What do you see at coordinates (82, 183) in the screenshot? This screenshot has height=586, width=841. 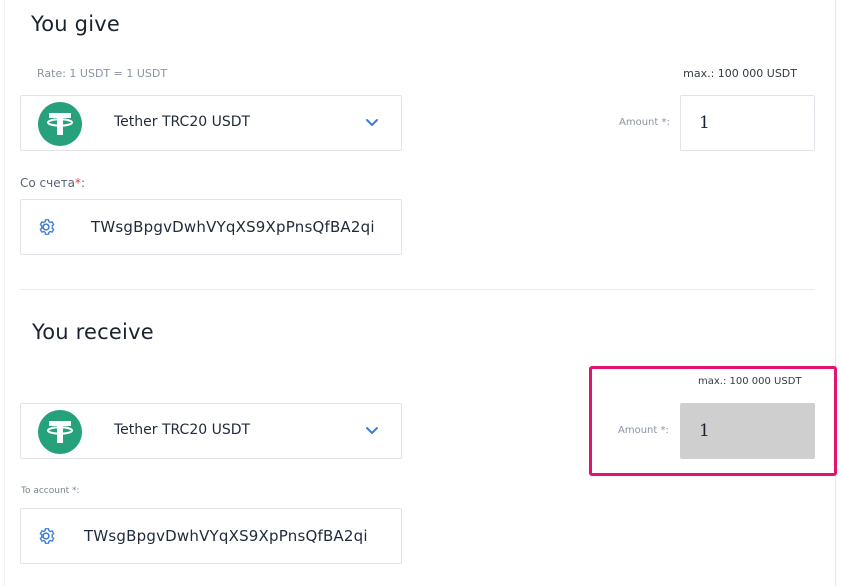 I see `give-account-label-colon: :` at bounding box center [82, 183].